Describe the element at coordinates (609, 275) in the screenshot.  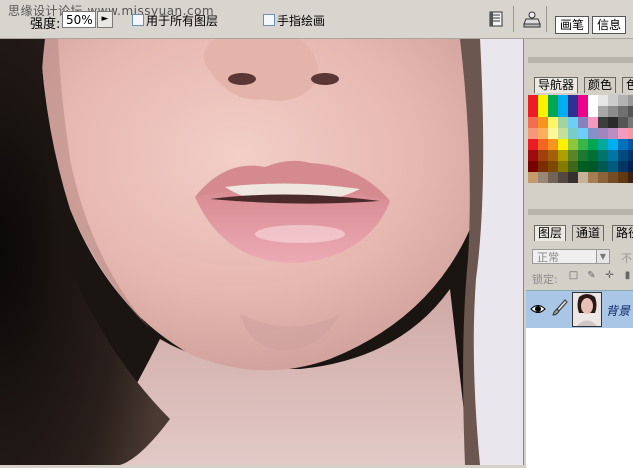
I see `lock-position-icon: ✛` at that location.